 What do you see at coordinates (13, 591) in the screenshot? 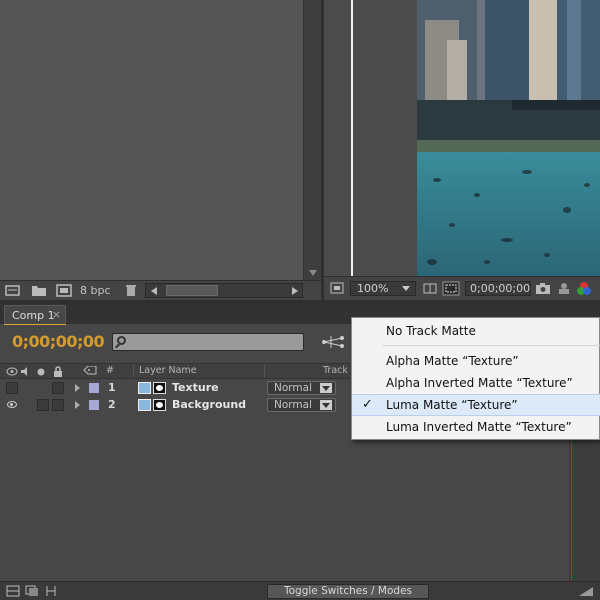
I see `layer-switches-icon` at bounding box center [13, 591].